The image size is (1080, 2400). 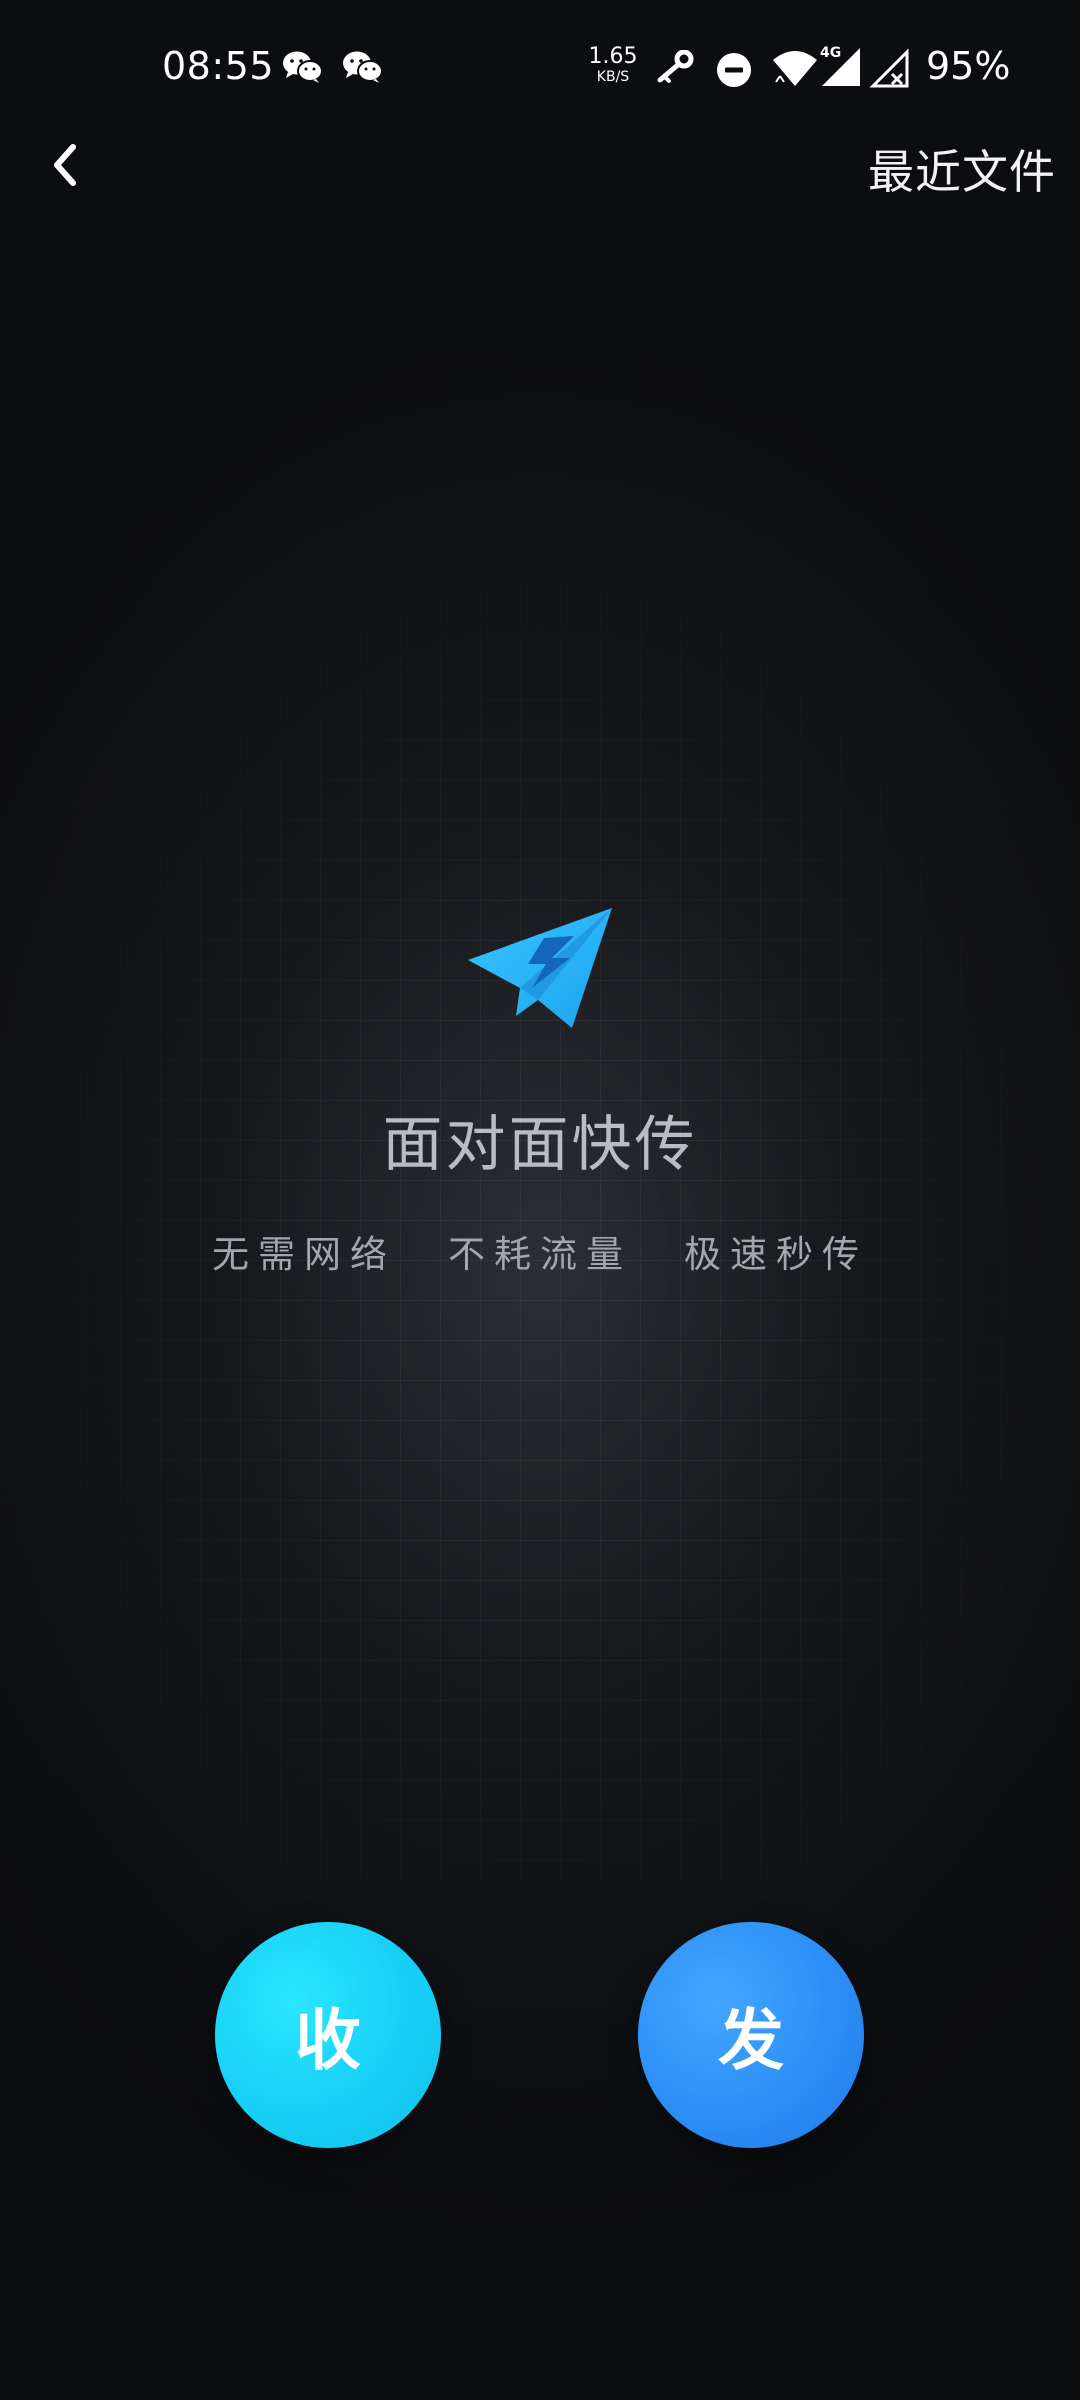 What do you see at coordinates (776, 1254) in the screenshot?
I see `slogan-item: 极速秒传` at bounding box center [776, 1254].